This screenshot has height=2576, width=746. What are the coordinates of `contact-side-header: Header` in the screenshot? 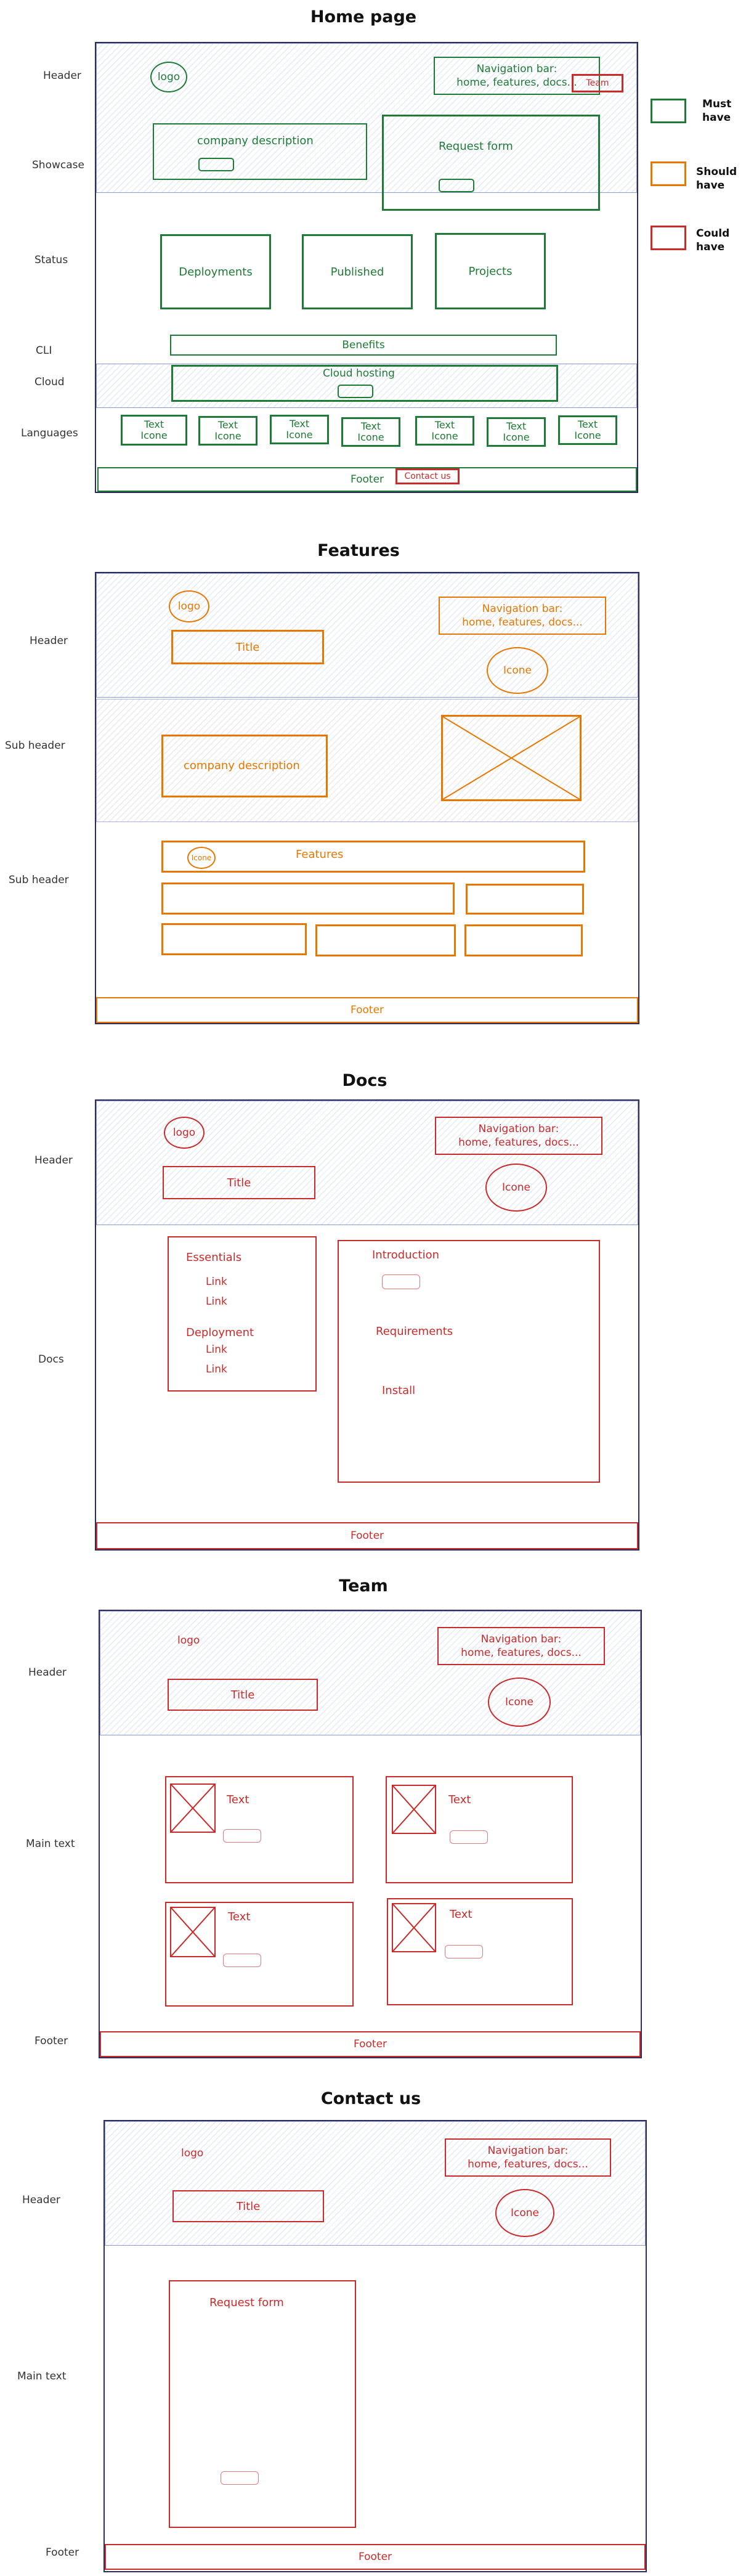 It's located at (41, 2200).